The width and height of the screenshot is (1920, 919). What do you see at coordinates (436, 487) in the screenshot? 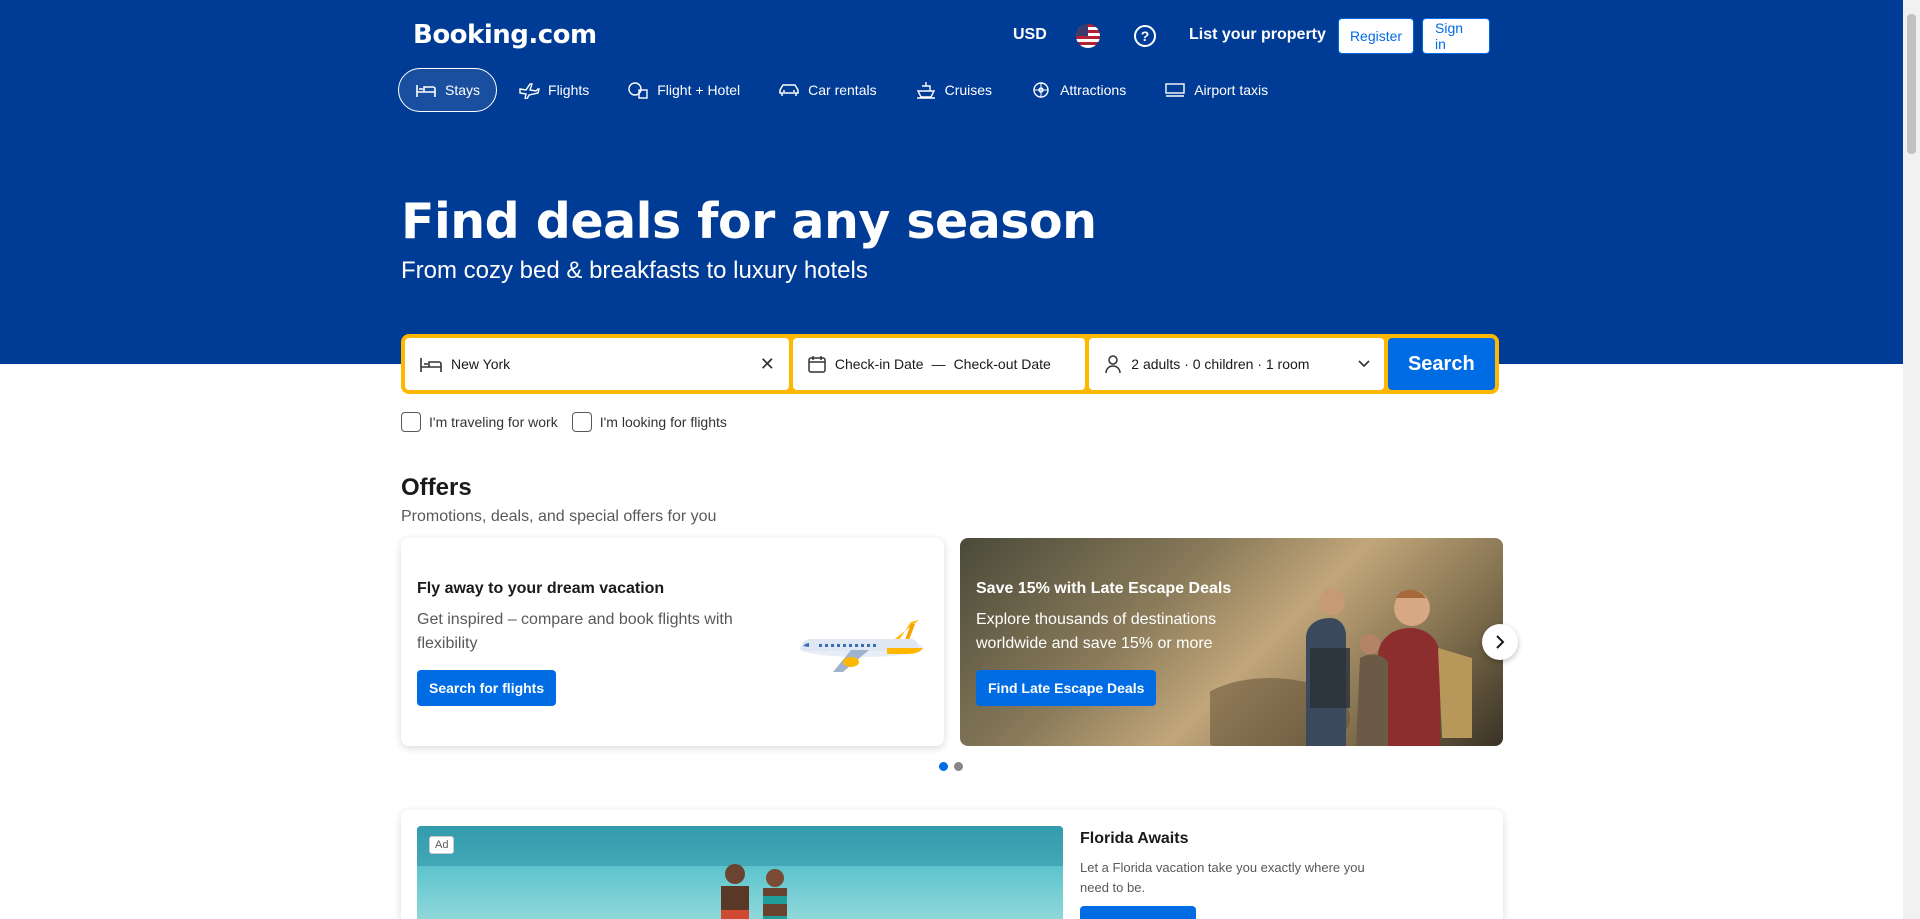
I see `offers-title: Offers` at bounding box center [436, 487].